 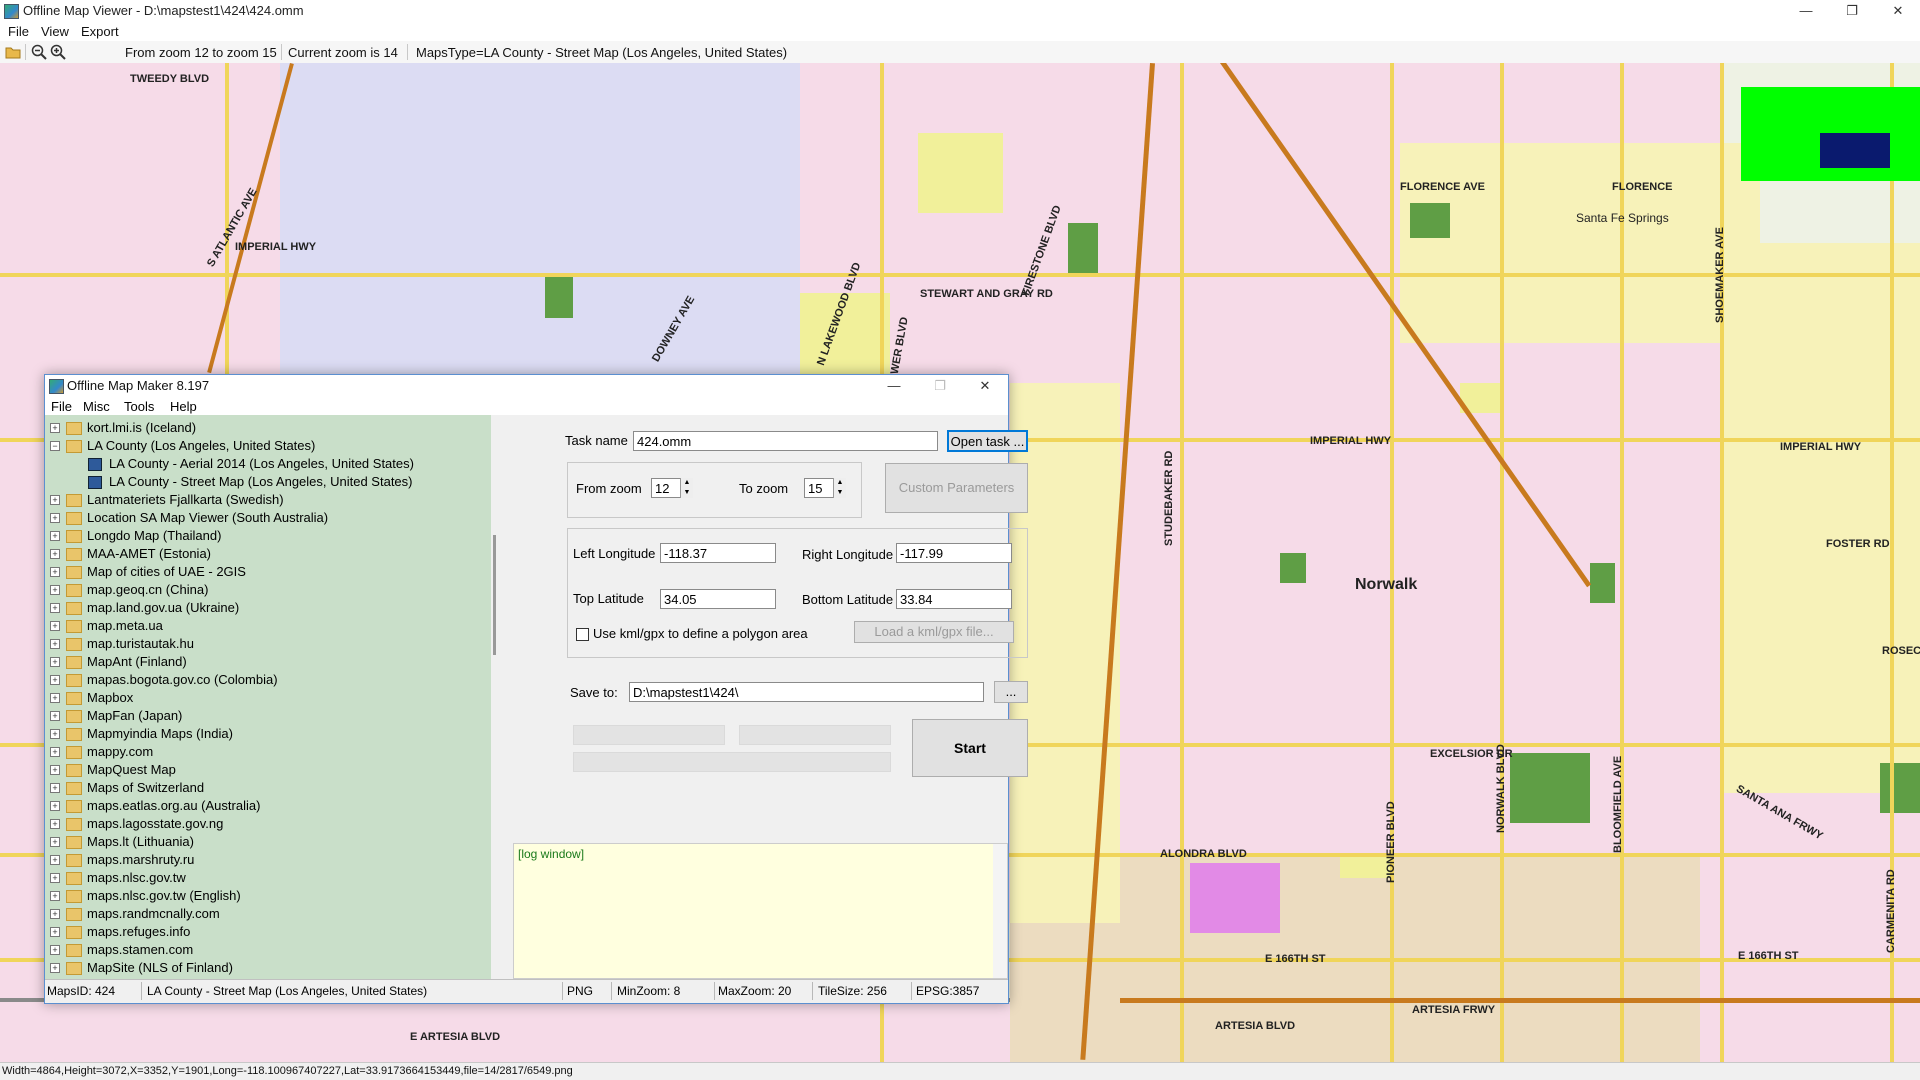 What do you see at coordinates (970, 748) in the screenshot?
I see `start-button: Start` at bounding box center [970, 748].